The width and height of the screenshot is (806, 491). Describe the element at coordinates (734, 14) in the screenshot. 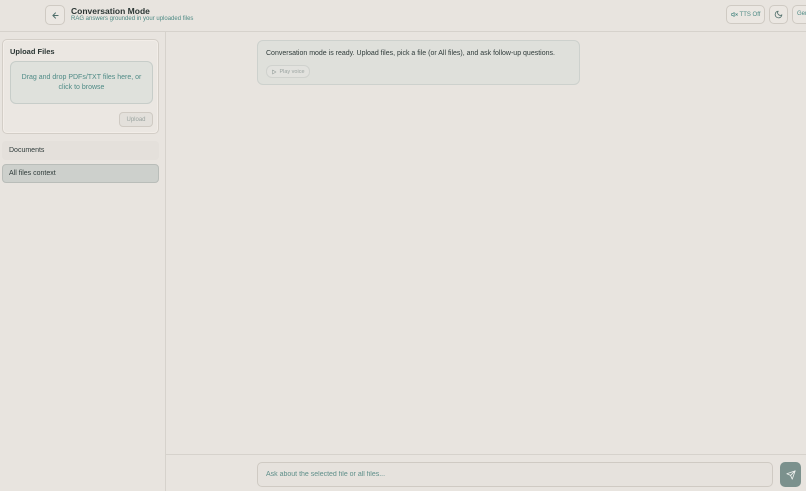

I see `speaker-icon` at that location.